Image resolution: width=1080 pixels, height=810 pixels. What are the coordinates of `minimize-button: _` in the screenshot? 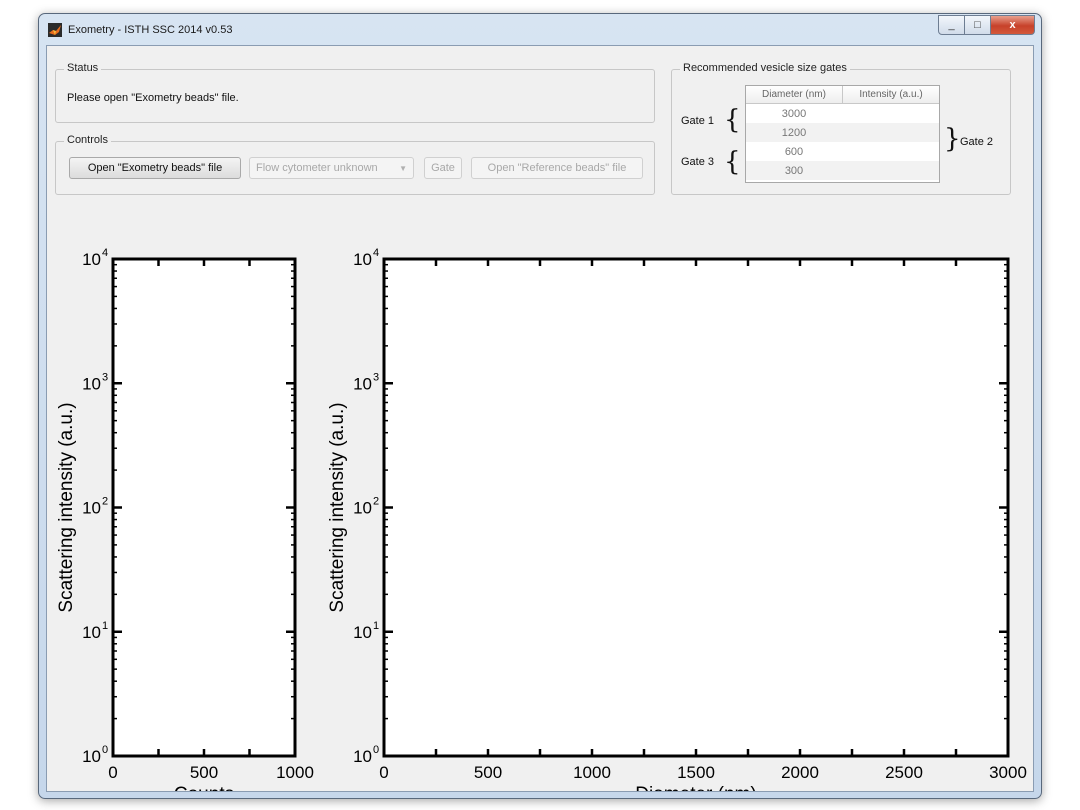 It's located at (951, 25).